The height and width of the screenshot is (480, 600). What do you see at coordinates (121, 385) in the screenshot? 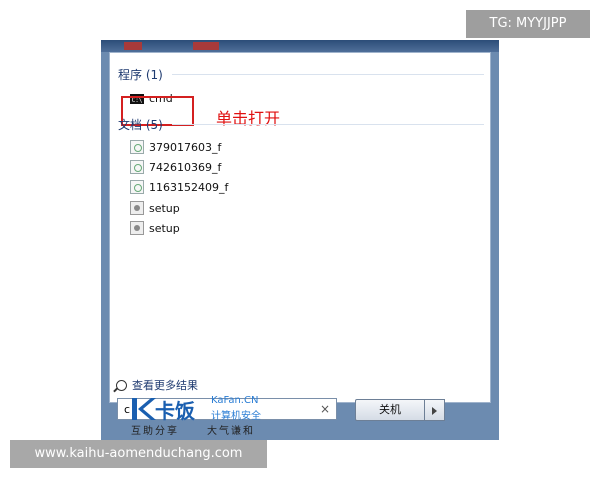
I see `search-icon` at bounding box center [121, 385].